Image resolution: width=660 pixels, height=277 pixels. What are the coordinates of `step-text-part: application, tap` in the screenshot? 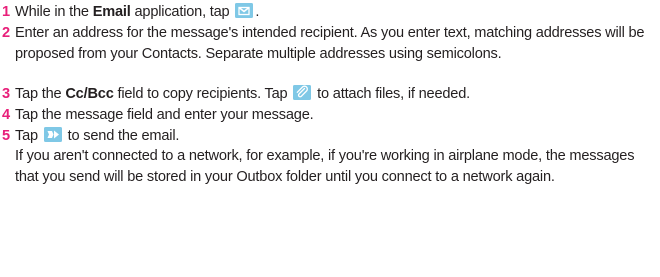 It's located at (182, 12).